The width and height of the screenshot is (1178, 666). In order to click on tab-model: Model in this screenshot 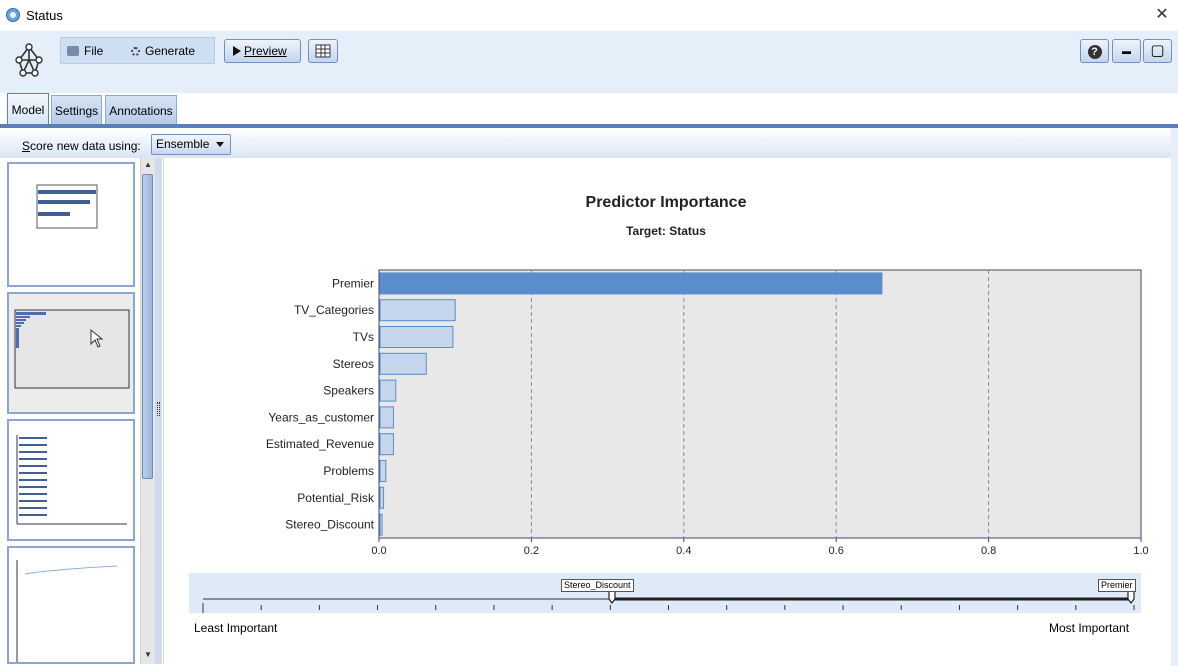, I will do `click(28, 109)`.